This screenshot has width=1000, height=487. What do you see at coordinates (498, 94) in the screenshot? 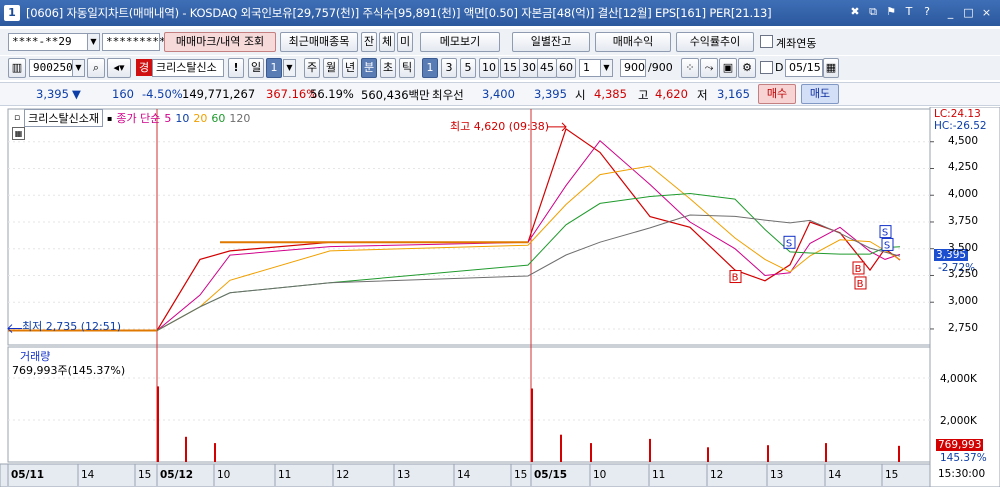
I see `best-ask: 3,400` at bounding box center [498, 94].